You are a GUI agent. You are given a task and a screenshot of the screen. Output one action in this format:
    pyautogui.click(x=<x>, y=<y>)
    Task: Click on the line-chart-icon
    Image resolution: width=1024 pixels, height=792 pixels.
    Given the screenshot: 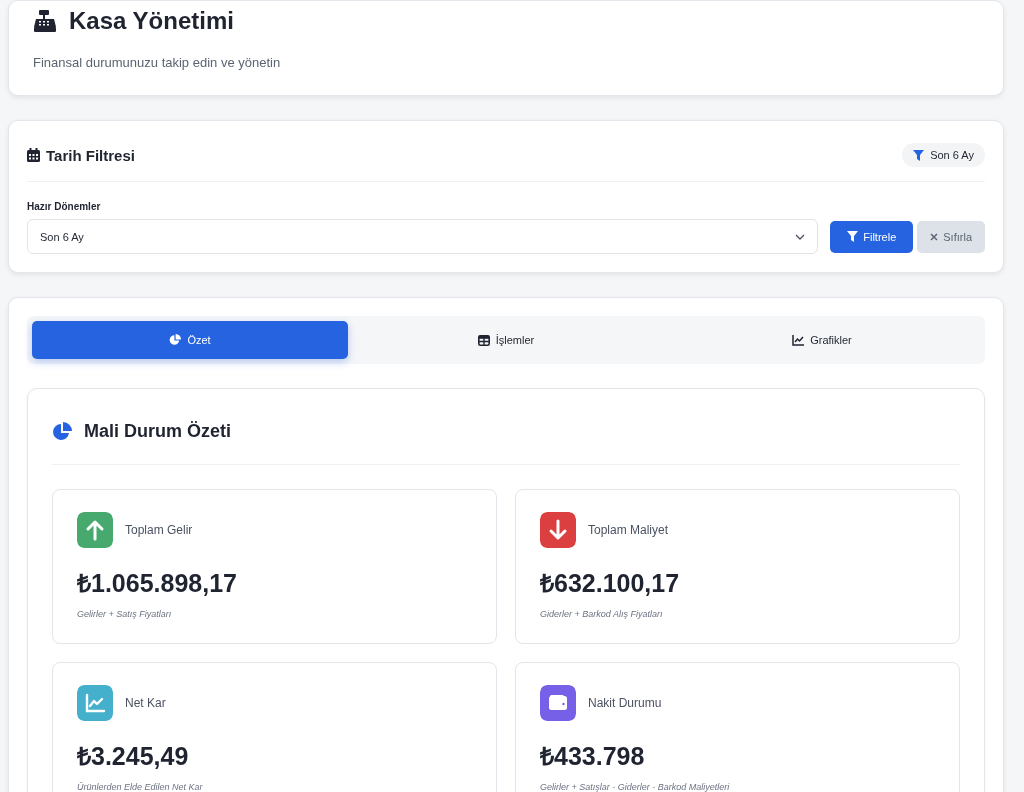 What is the action you would take?
    pyautogui.click(x=798, y=340)
    